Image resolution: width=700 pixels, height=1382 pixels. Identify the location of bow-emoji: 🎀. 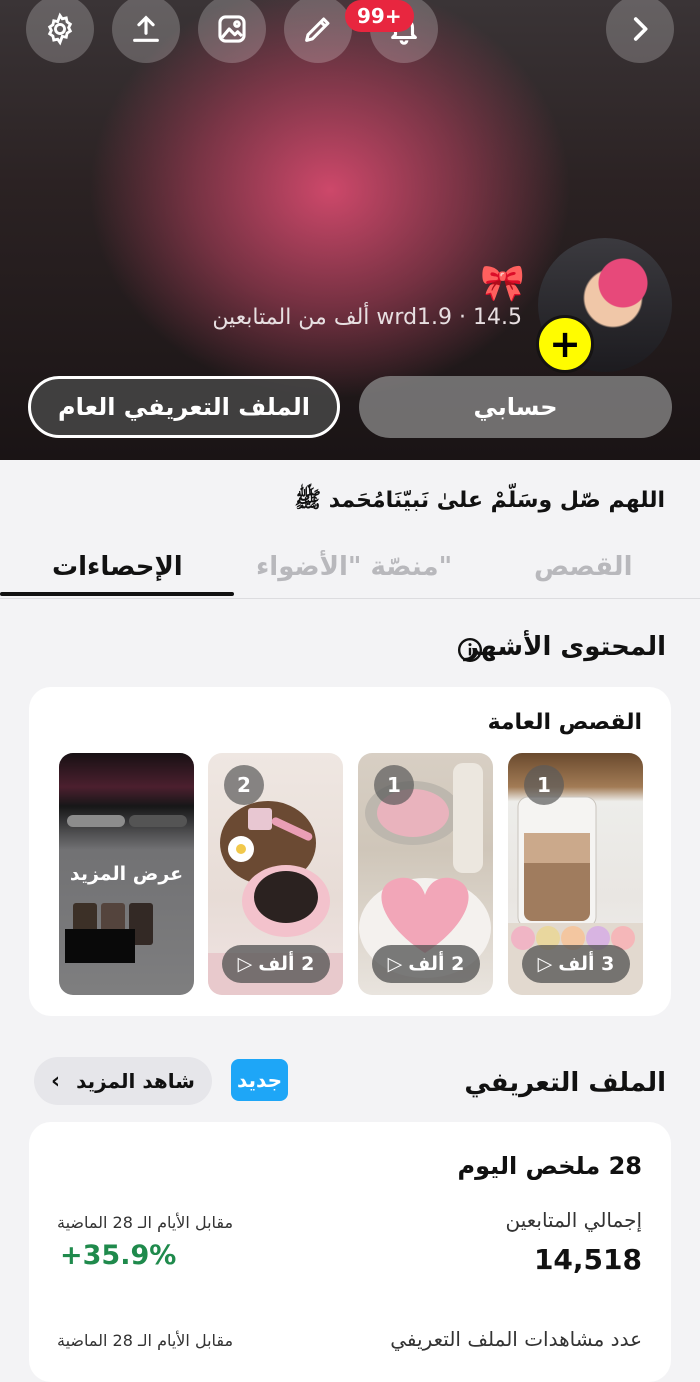
(502, 283).